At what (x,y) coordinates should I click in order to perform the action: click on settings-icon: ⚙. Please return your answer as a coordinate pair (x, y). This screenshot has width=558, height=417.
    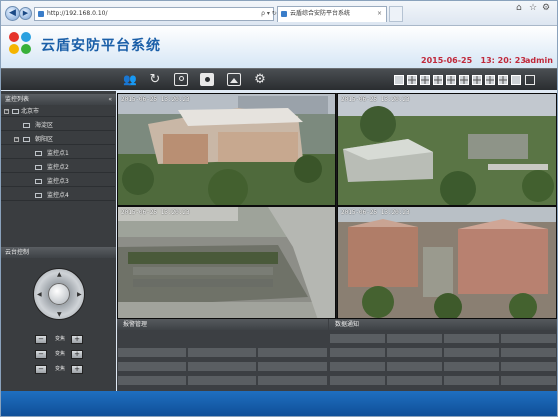
    Looking at the image, I should click on (260, 79).